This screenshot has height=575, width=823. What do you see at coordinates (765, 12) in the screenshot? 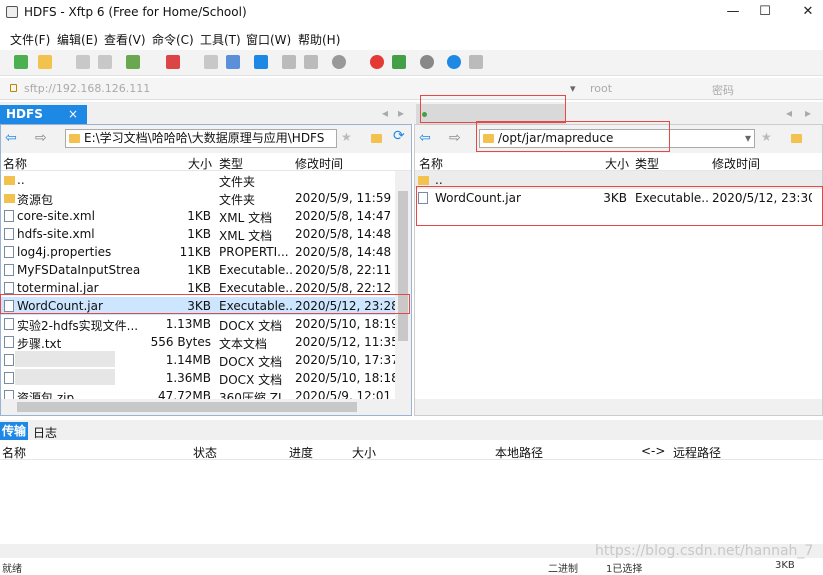
I see `maximize-button: ☐` at bounding box center [765, 12].